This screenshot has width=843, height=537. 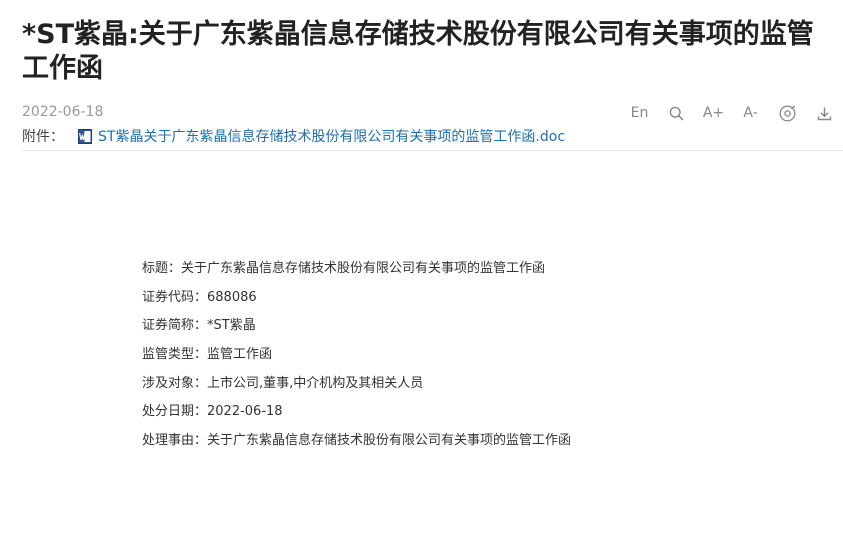 I want to click on audio-button, so click(x=787, y=113).